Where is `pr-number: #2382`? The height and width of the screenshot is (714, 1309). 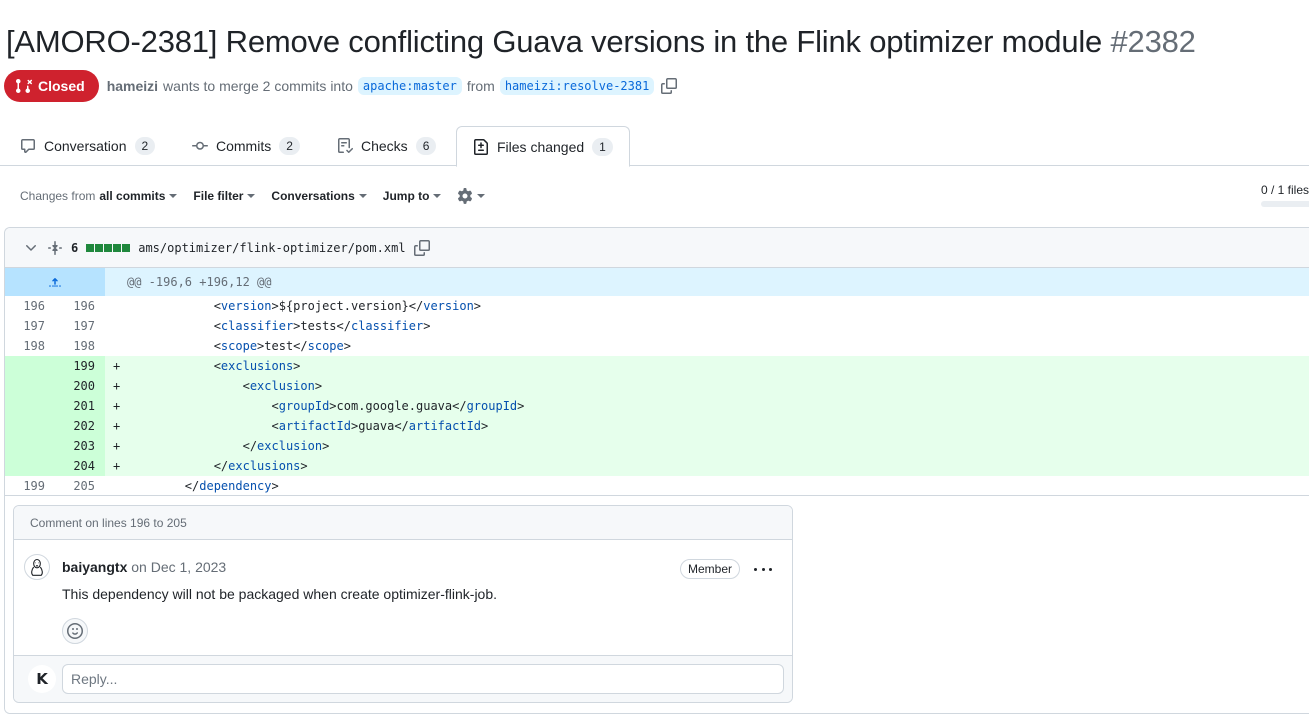
pr-number: #2382 is located at coordinates (1153, 41).